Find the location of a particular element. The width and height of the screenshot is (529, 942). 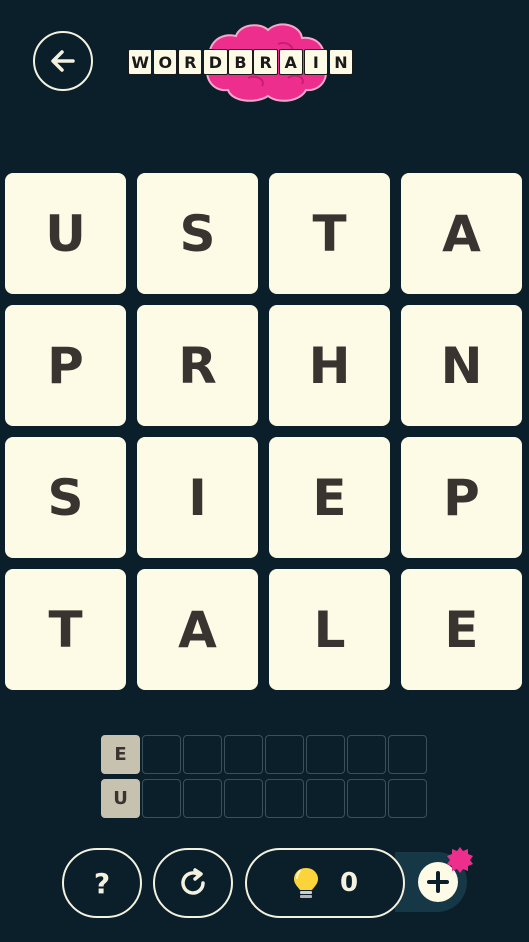

letter-tile: H is located at coordinates (329, 365).